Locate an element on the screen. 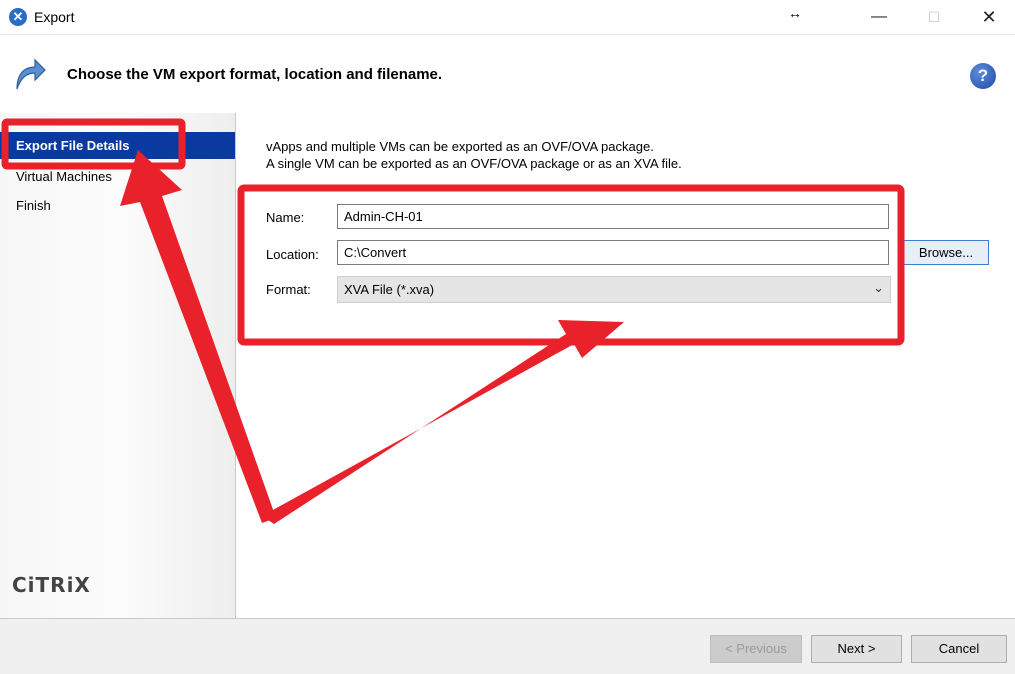 The image size is (1015, 674). citrix-logo: CiTRiX is located at coordinates (51, 585).